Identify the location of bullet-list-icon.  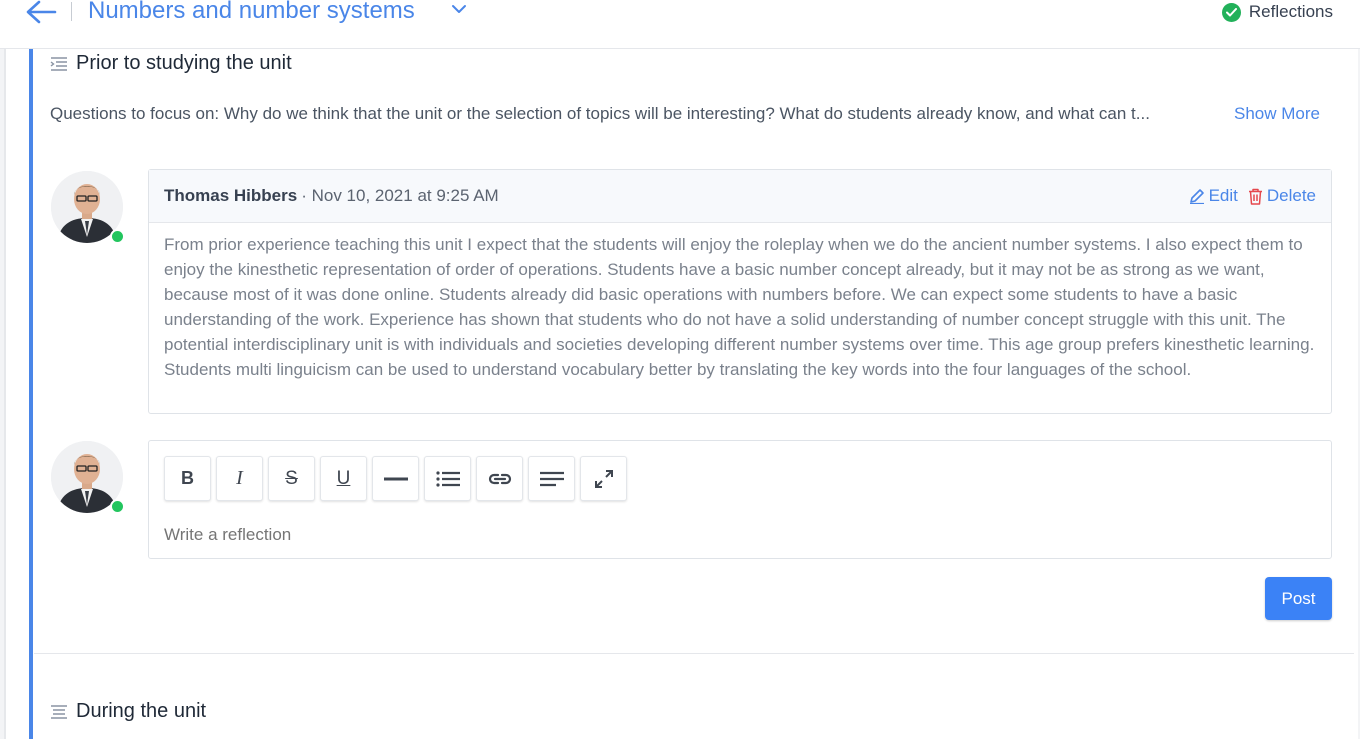
(447, 478).